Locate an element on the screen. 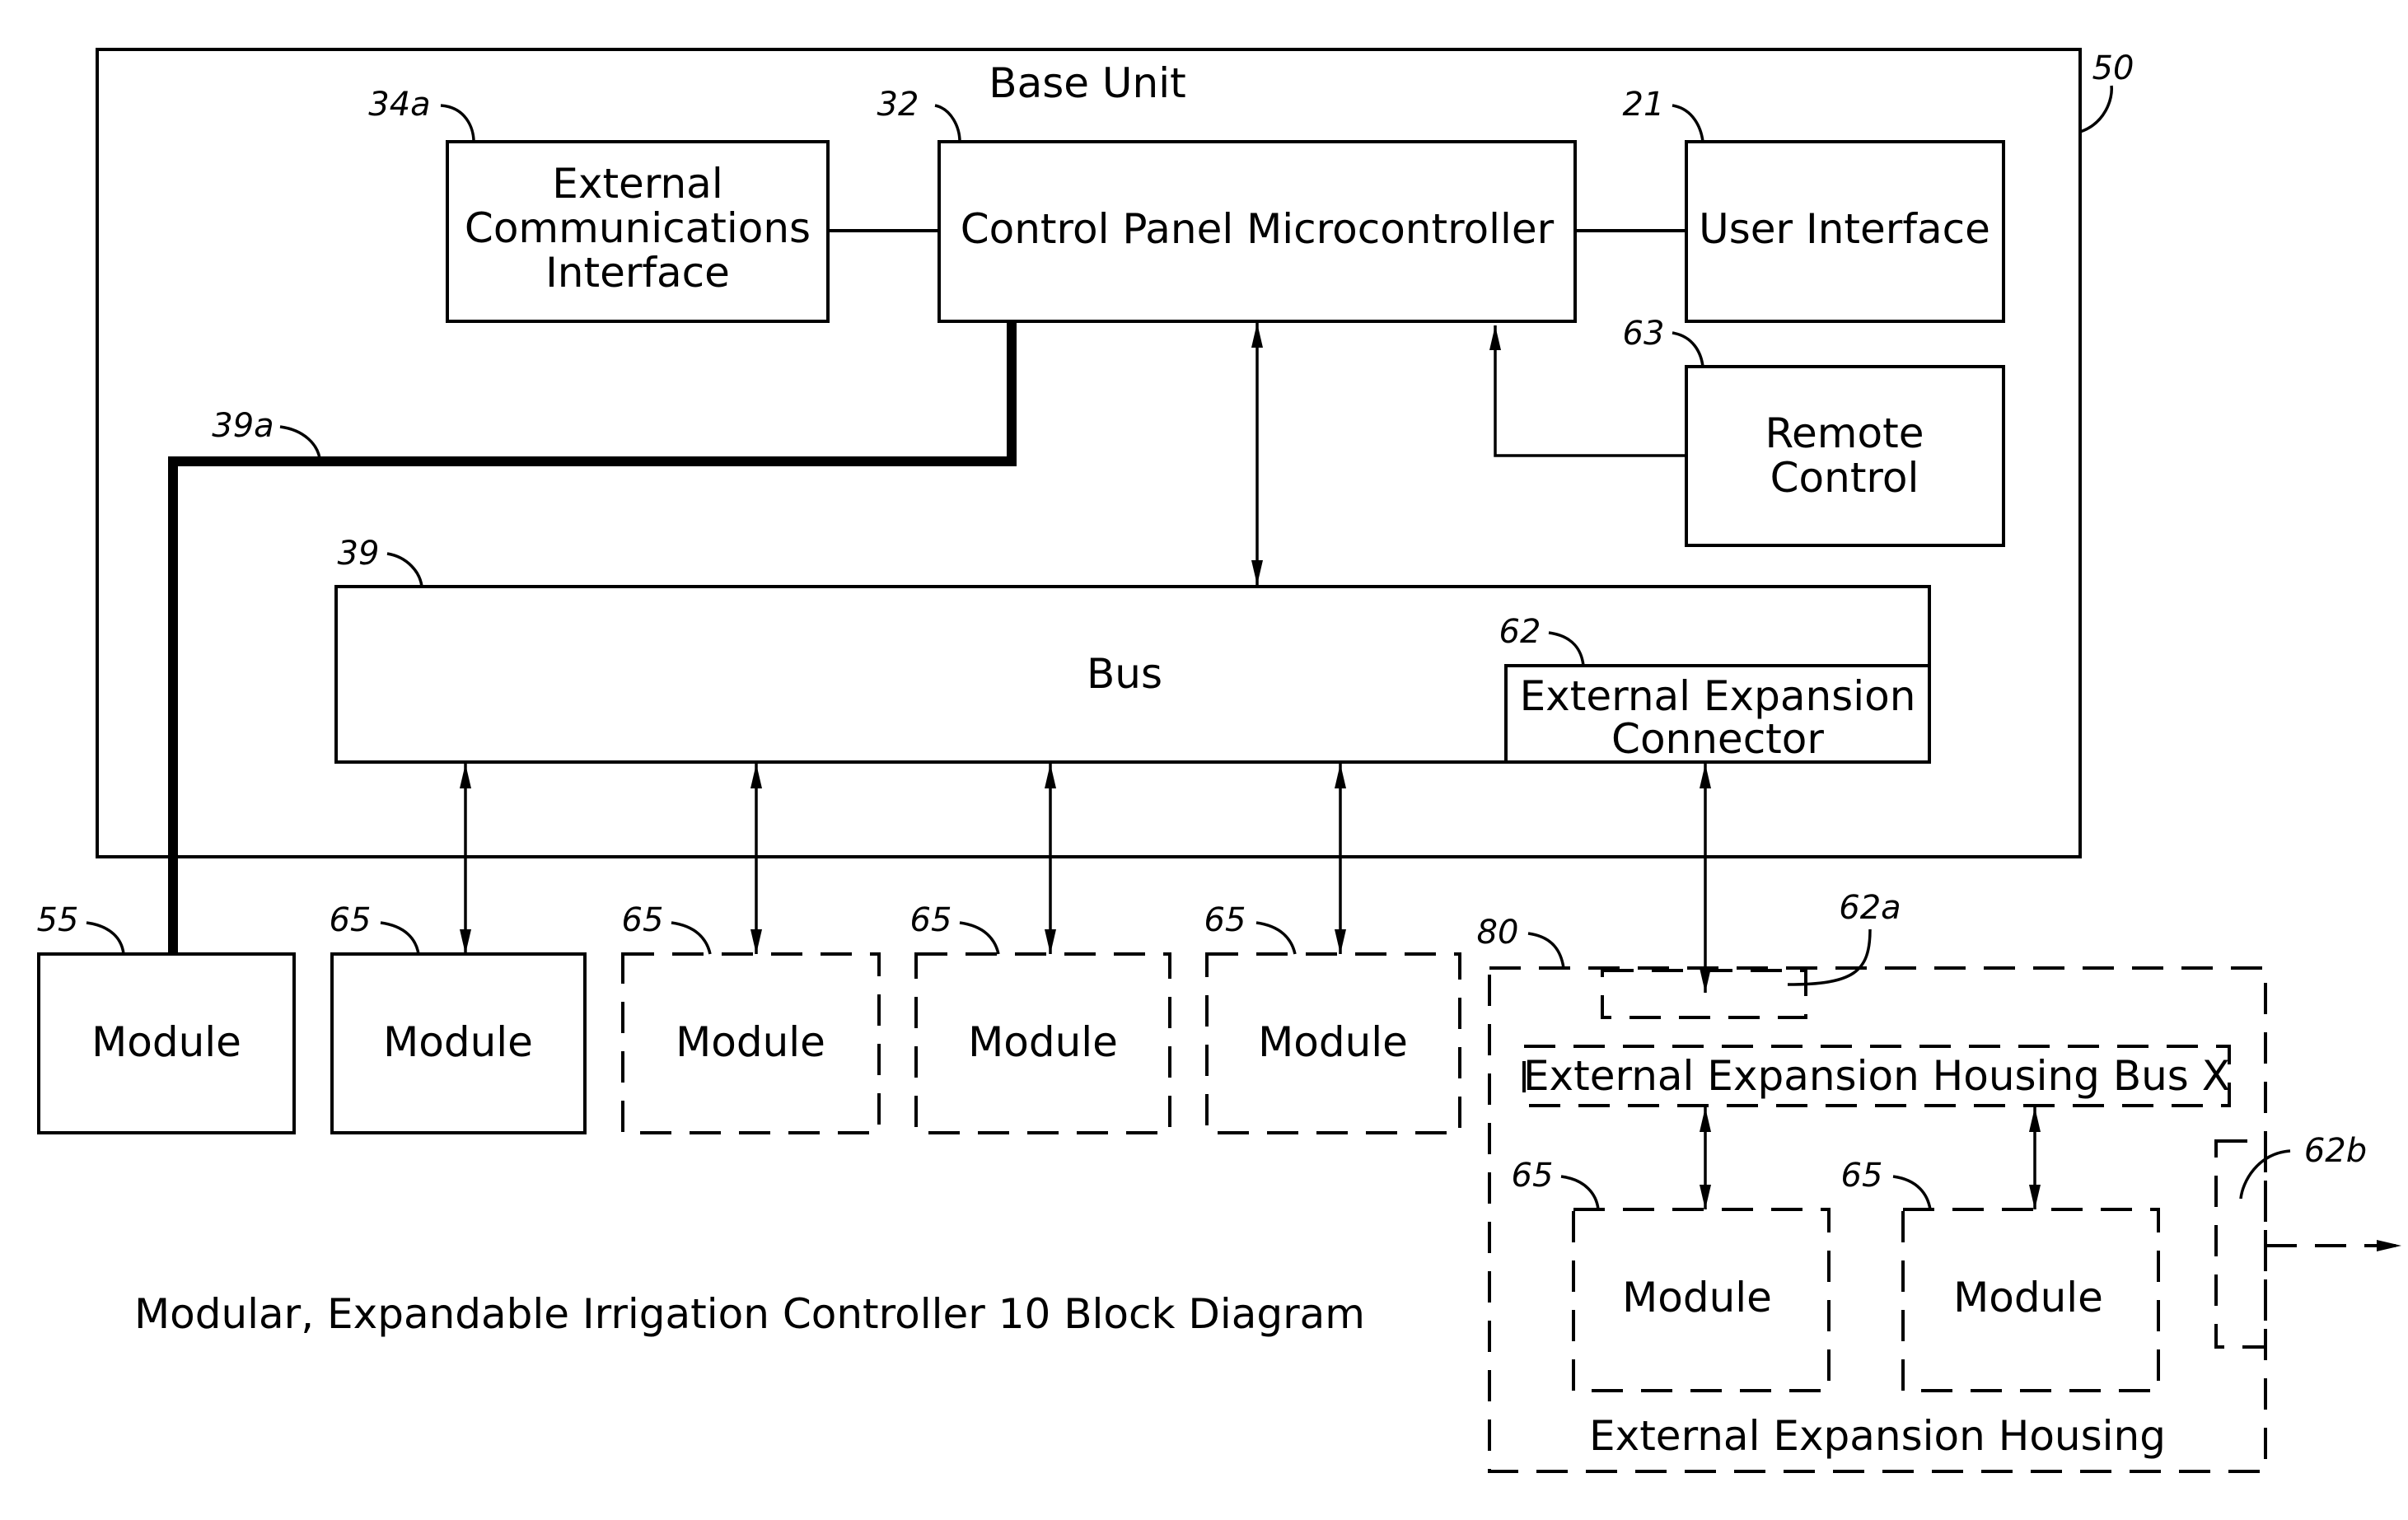  remote-control-line-2: Control is located at coordinates (1844, 478).